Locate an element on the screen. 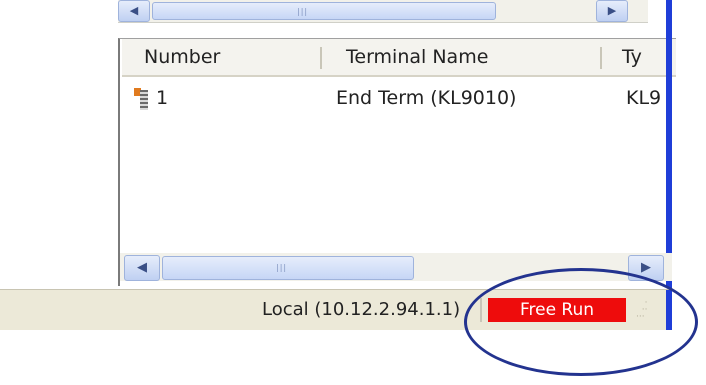 This screenshot has width=706, height=385. connection-status: Local (10.12.2.94.1.1) is located at coordinates (361, 309).